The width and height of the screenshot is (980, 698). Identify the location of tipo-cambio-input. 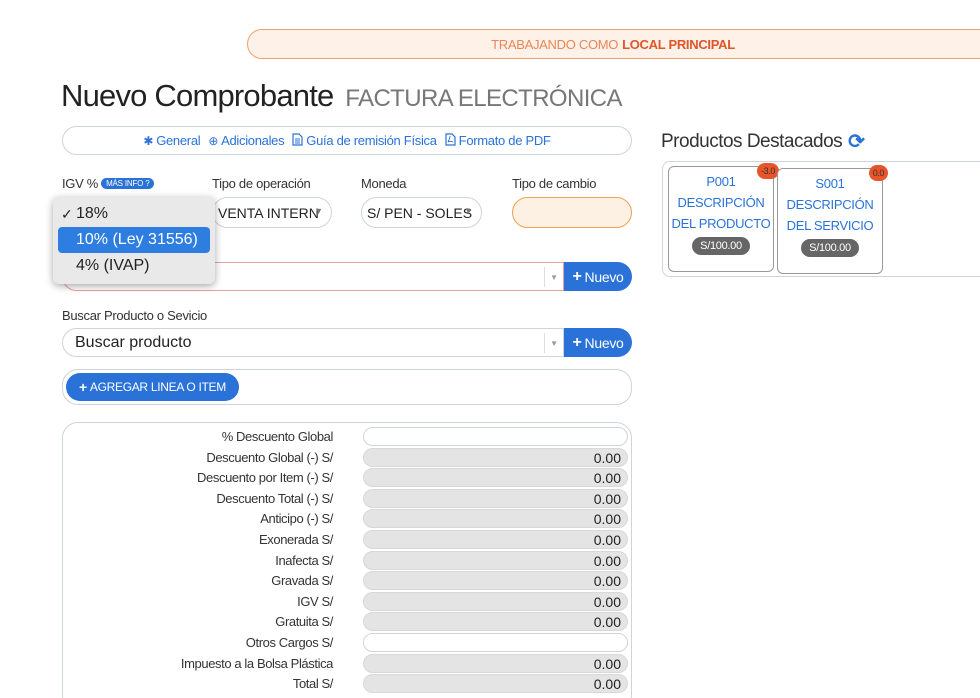
(572, 212).